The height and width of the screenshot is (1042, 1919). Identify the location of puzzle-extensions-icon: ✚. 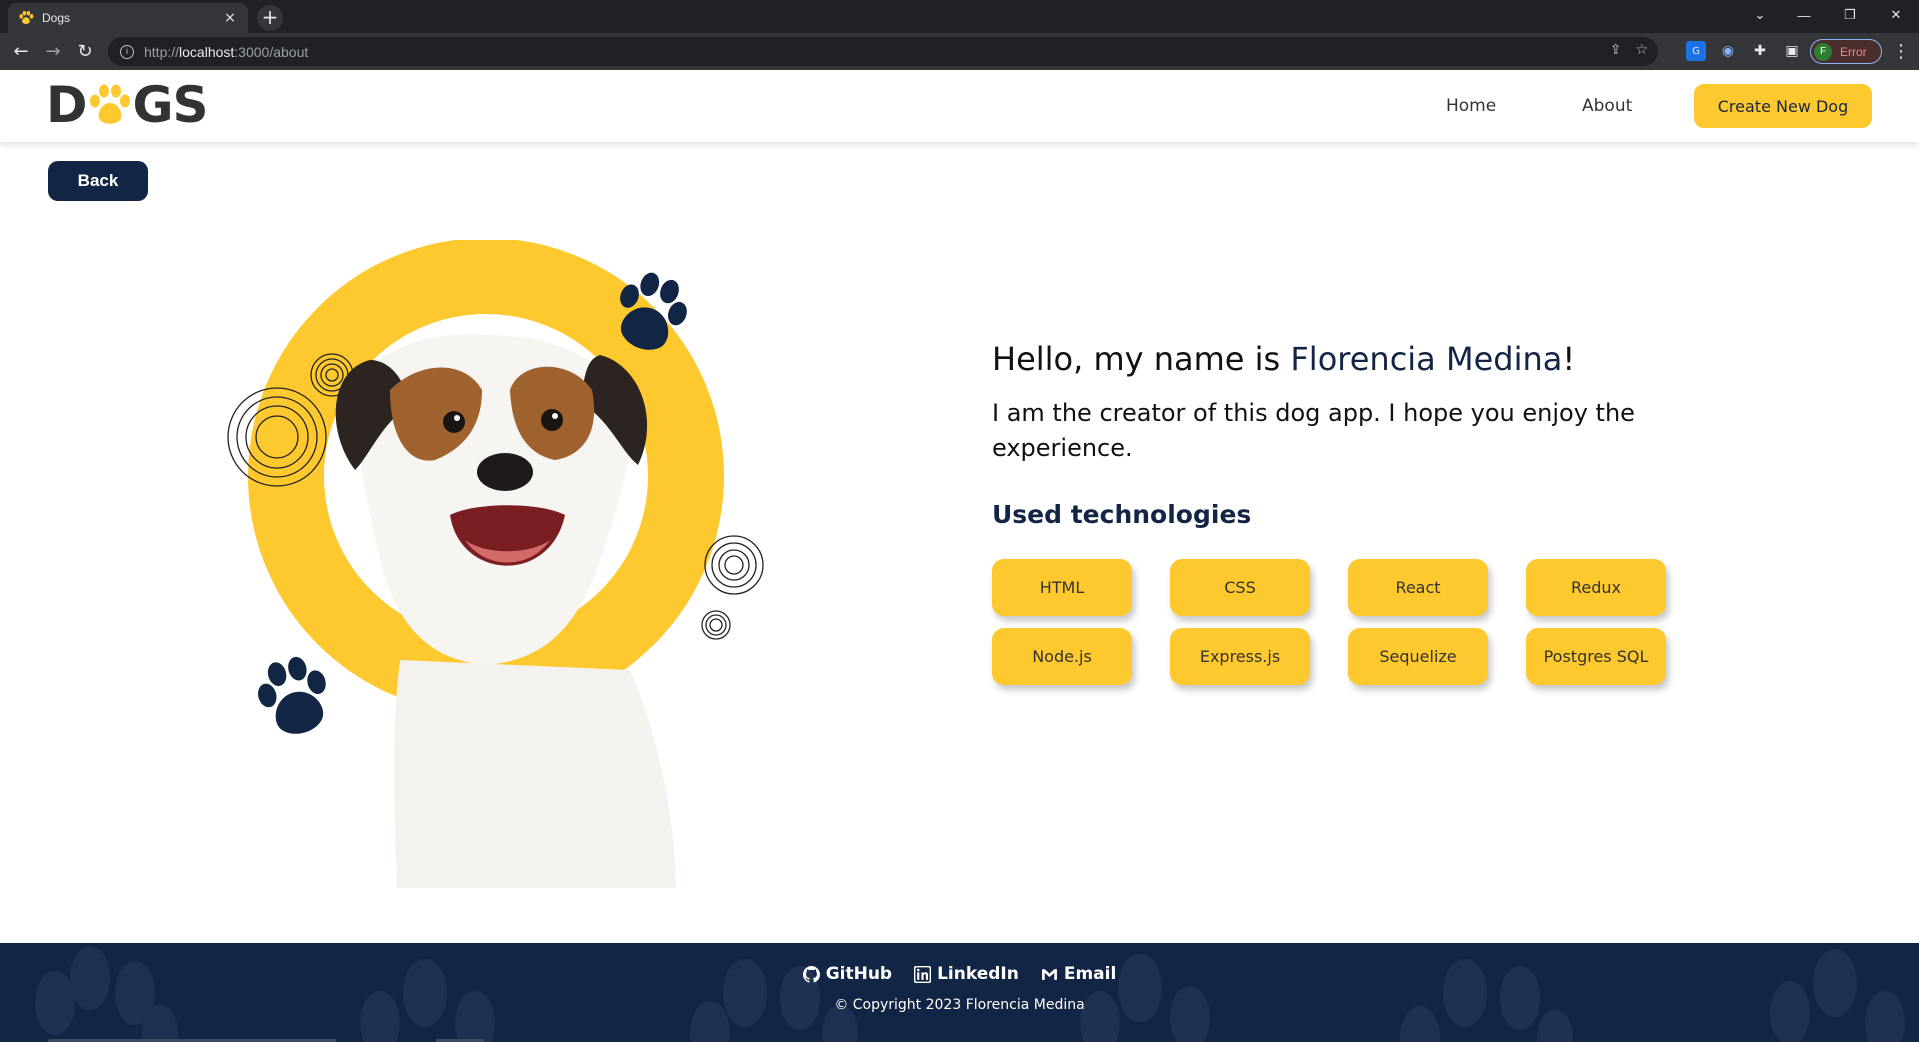
(1760, 51).